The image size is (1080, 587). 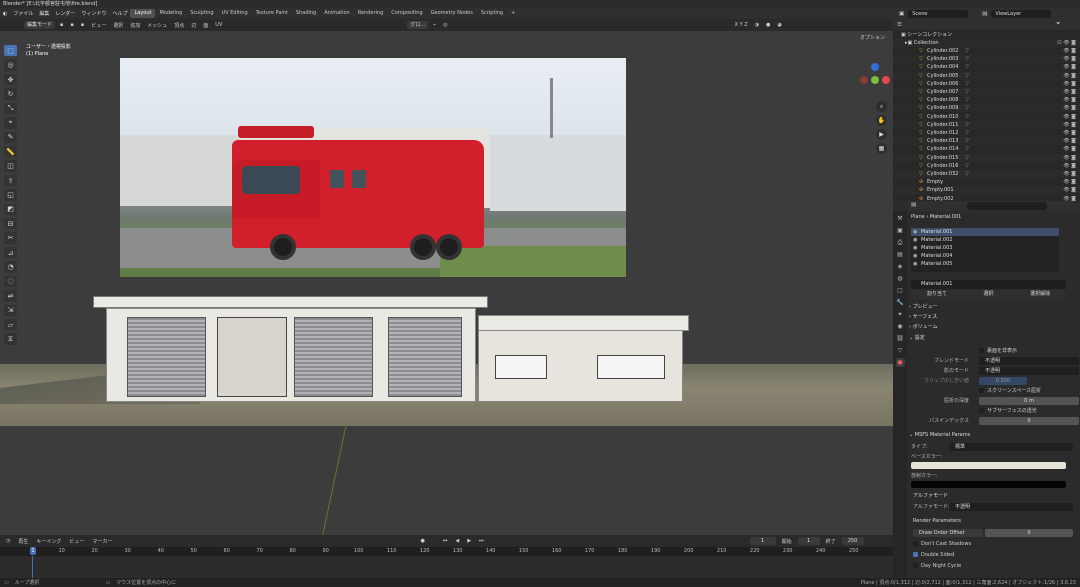 I want to click on navigation-gizmo, so click(x=875, y=78).